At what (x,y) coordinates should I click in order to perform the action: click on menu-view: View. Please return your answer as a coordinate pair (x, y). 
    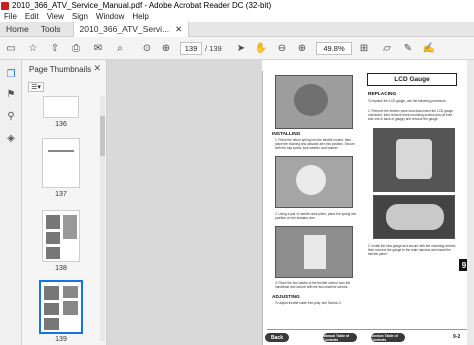
    Looking at the image, I should click on (55, 16).